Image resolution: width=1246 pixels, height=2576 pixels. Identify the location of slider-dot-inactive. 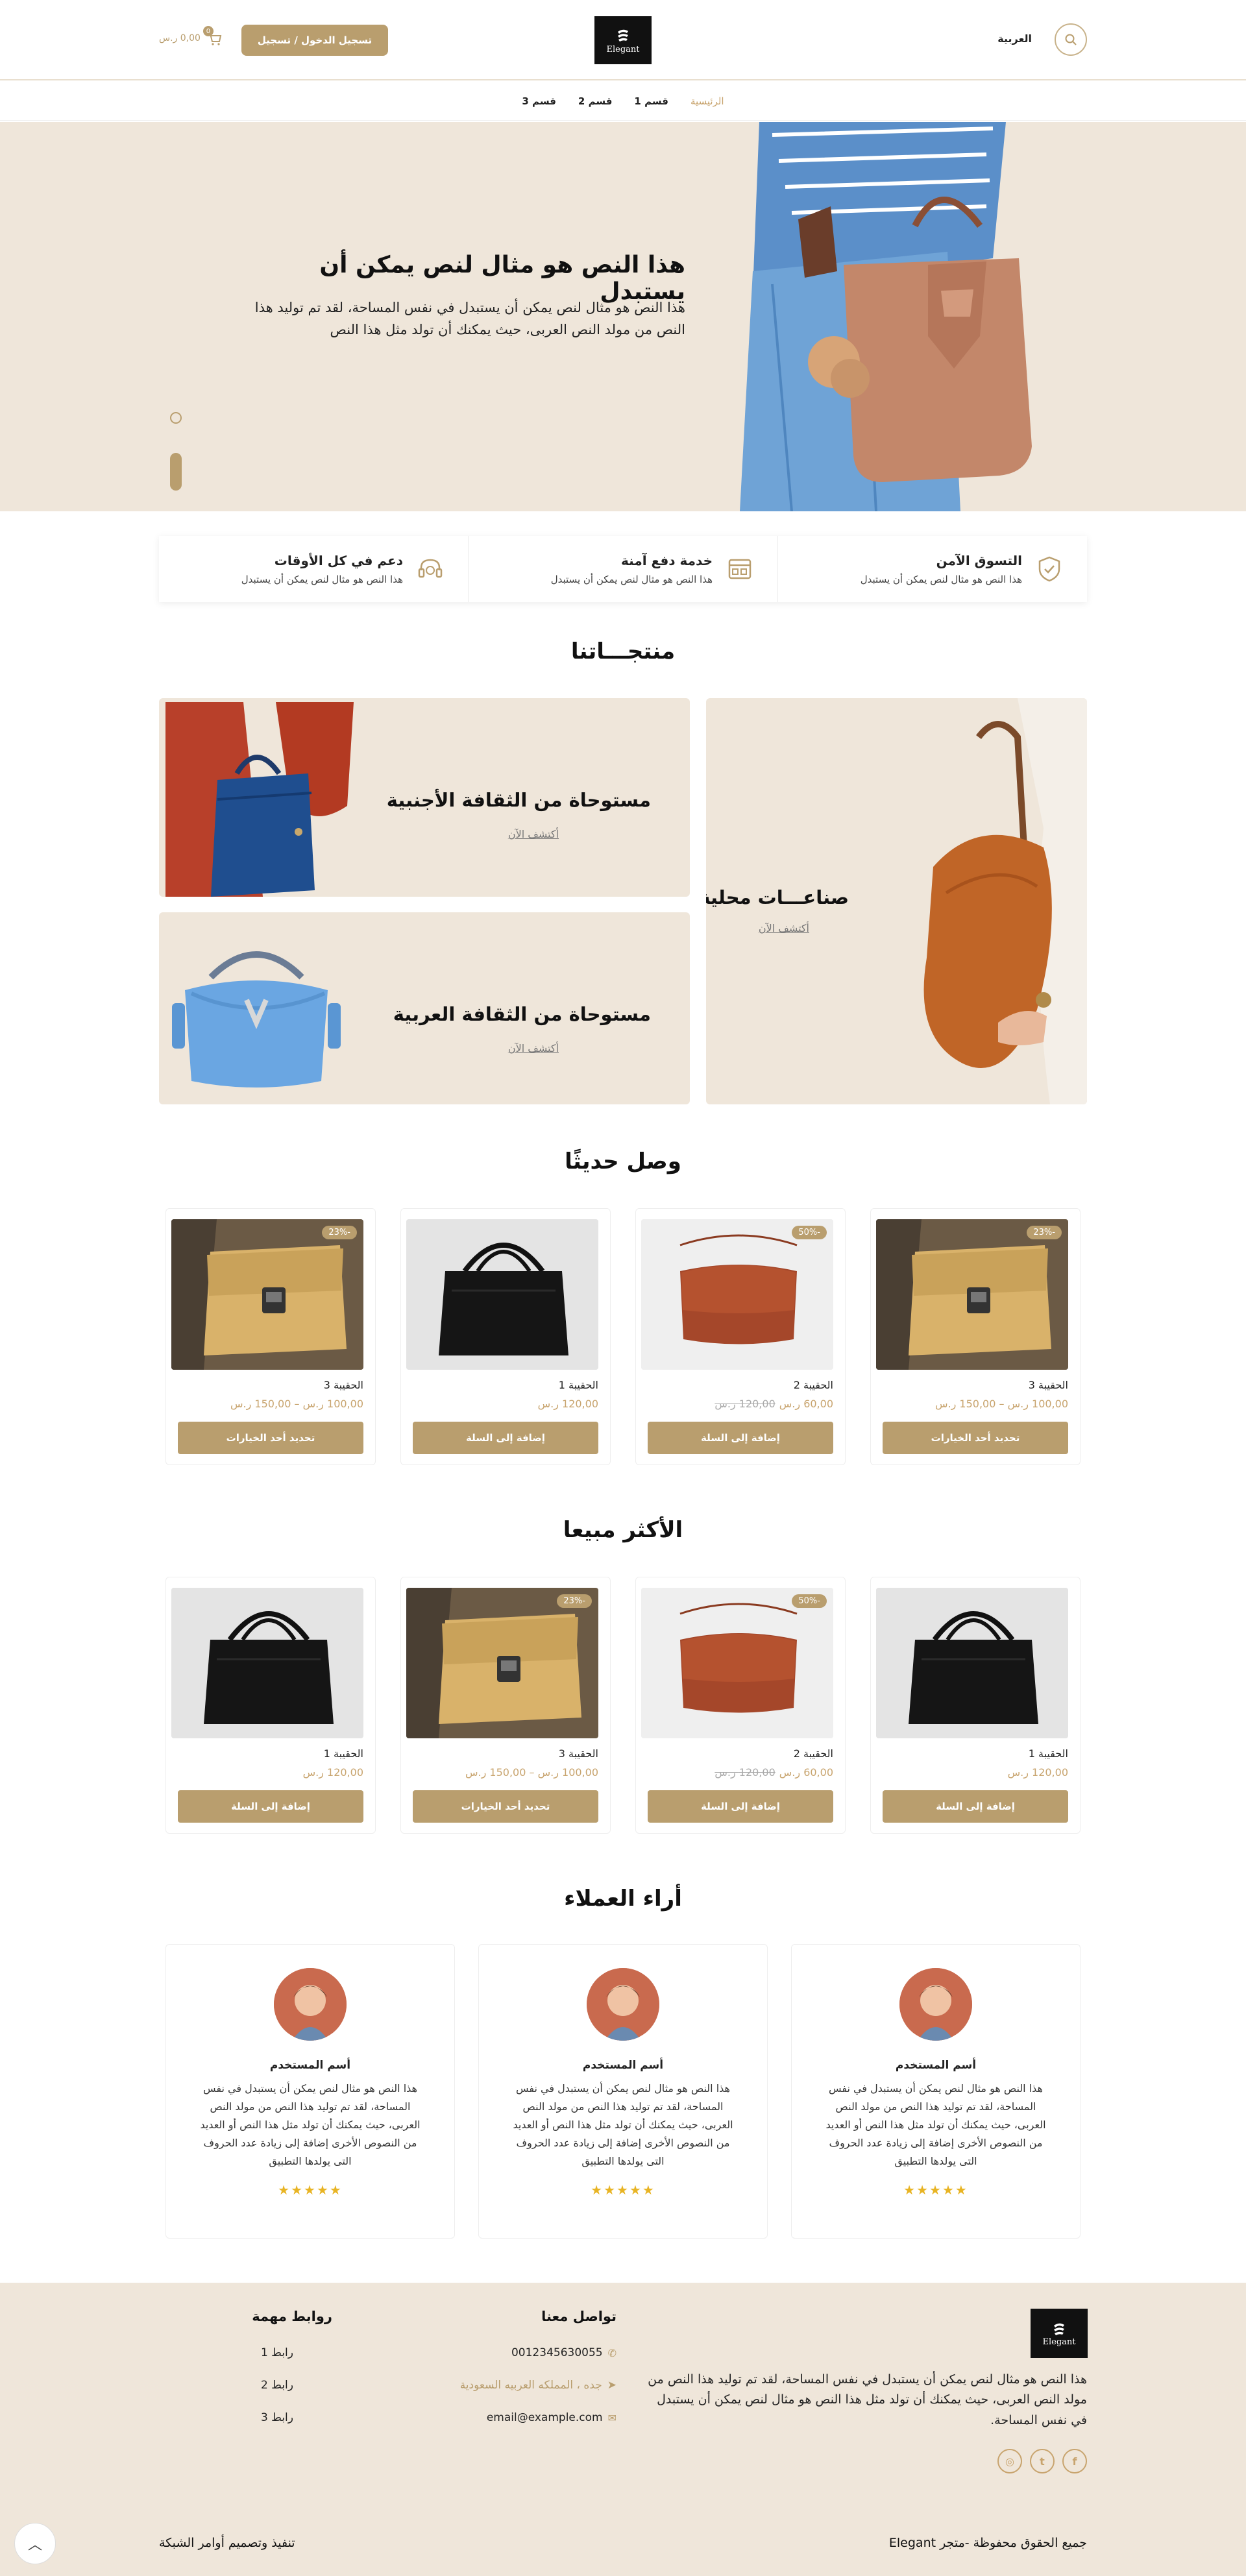
(176, 418).